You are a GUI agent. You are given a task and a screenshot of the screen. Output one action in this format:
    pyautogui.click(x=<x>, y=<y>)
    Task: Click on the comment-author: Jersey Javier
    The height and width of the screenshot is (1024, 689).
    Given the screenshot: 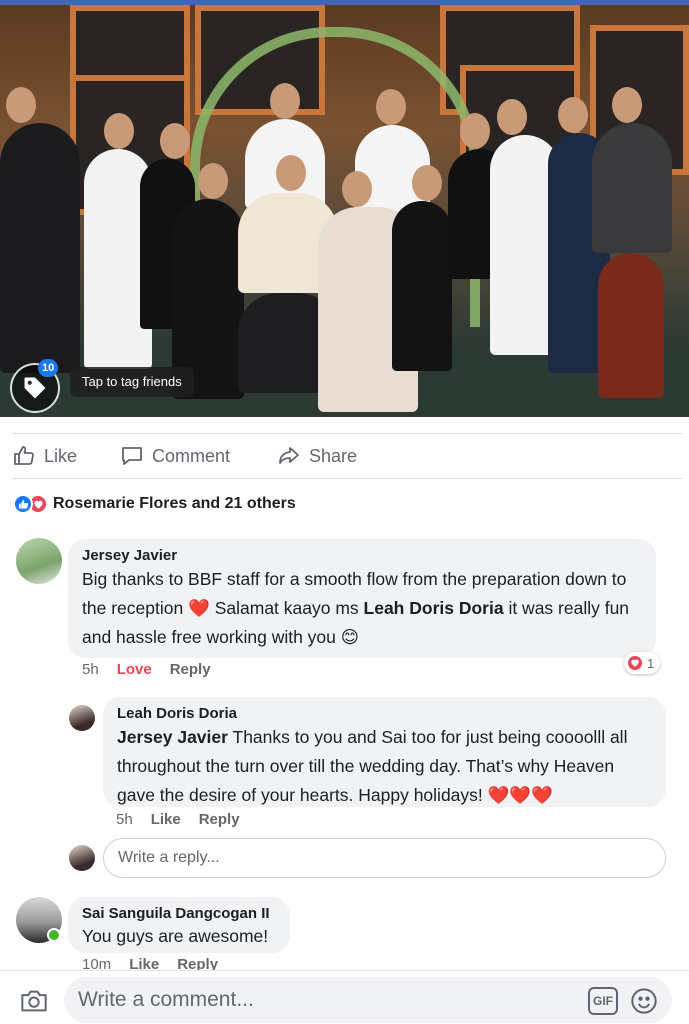 What is the action you would take?
    pyautogui.click(x=362, y=556)
    